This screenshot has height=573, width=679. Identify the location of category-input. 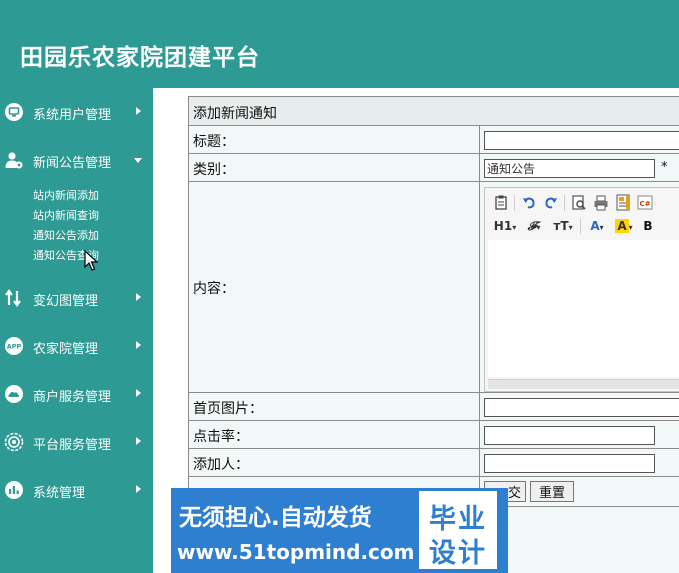
(569, 168).